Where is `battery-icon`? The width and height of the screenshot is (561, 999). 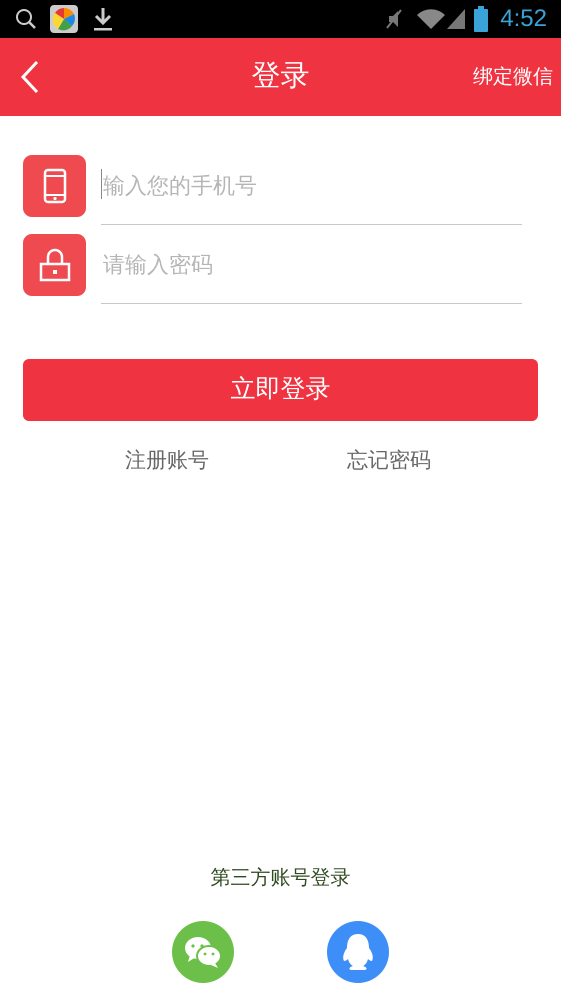 battery-icon is located at coordinates (481, 19).